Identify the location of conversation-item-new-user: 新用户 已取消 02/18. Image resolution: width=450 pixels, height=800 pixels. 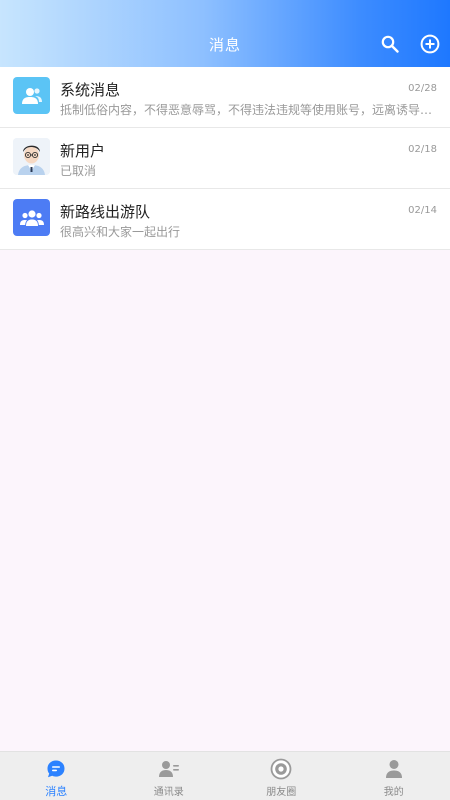
(225, 158).